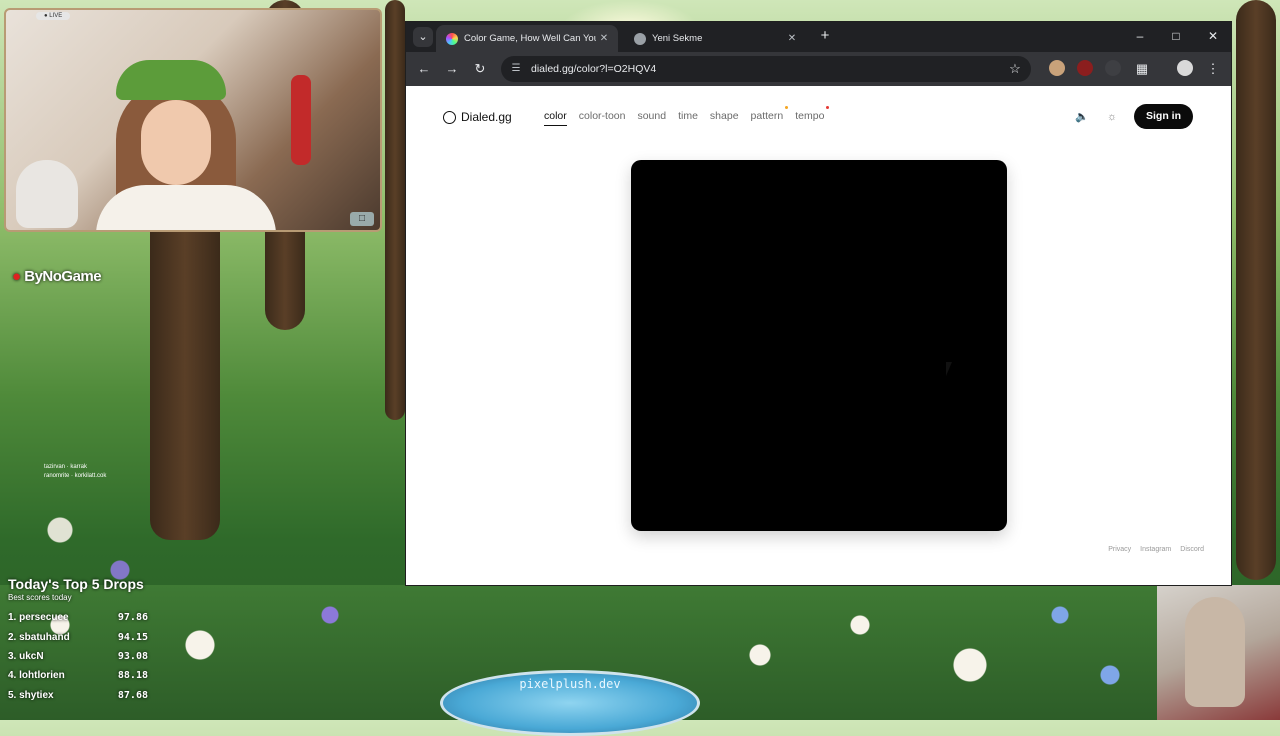  What do you see at coordinates (1176, 36) in the screenshot?
I see `maximize-icon: □` at bounding box center [1176, 36].